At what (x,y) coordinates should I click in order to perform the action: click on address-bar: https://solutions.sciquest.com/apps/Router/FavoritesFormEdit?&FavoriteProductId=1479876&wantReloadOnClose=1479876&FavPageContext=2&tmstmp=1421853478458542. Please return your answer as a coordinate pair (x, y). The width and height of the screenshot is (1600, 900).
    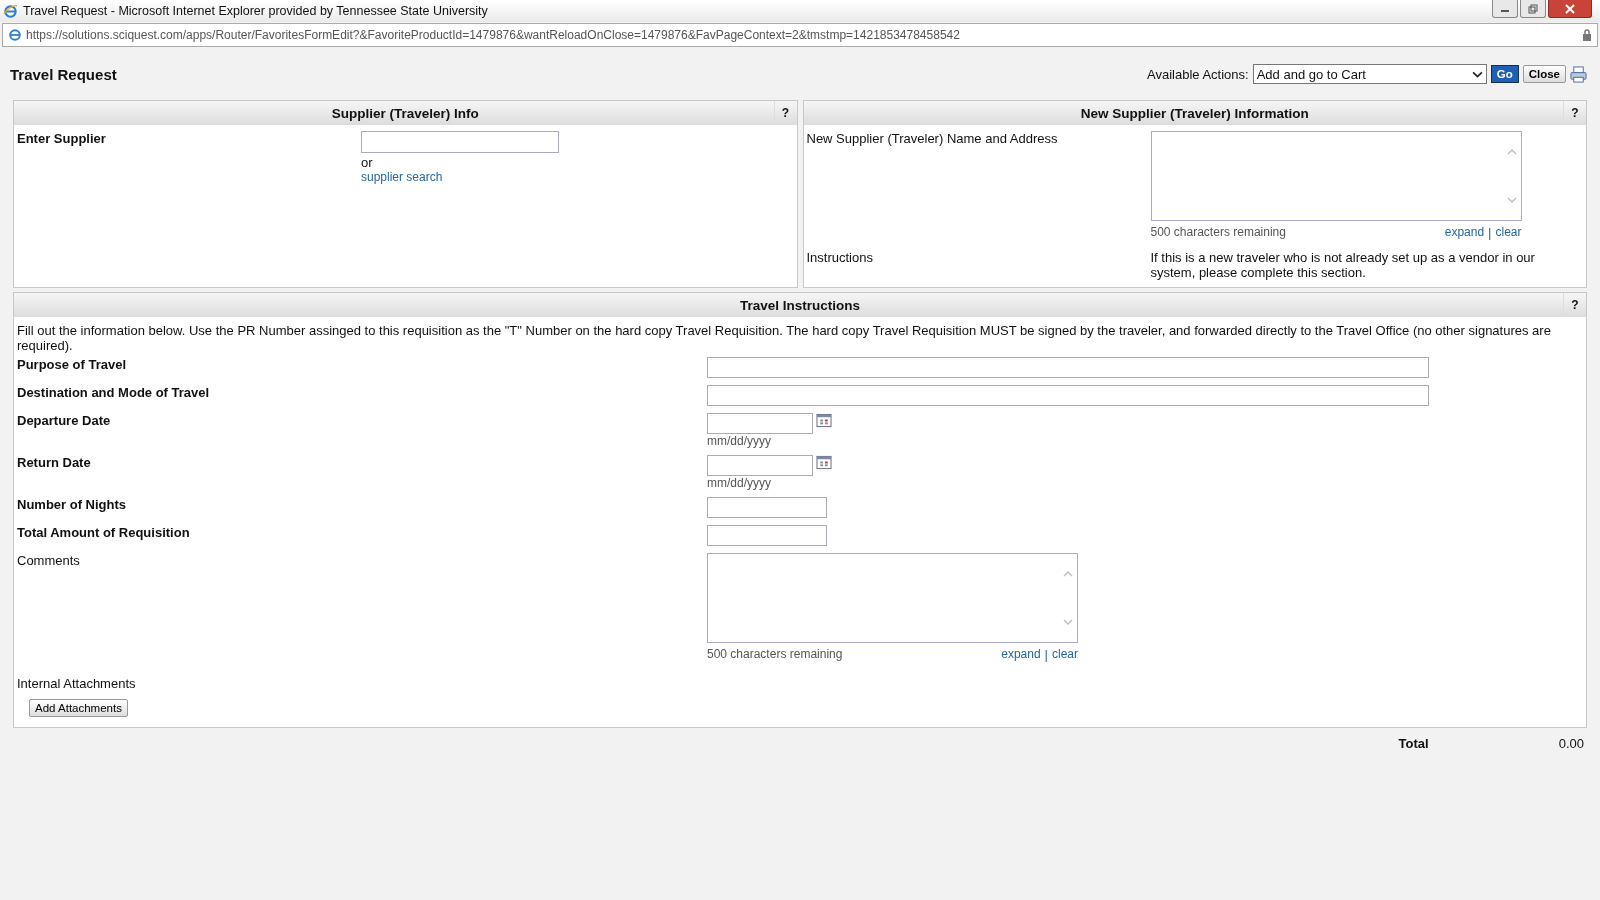
    Looking at the image, I should click on (800, 35).